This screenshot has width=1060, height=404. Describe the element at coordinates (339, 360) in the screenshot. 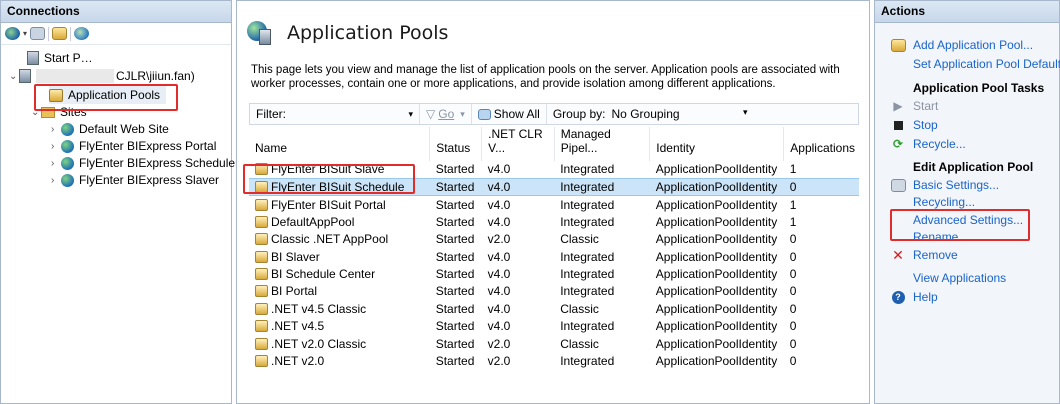

I see `pool-name-cell: .NET v2.0` at that location.